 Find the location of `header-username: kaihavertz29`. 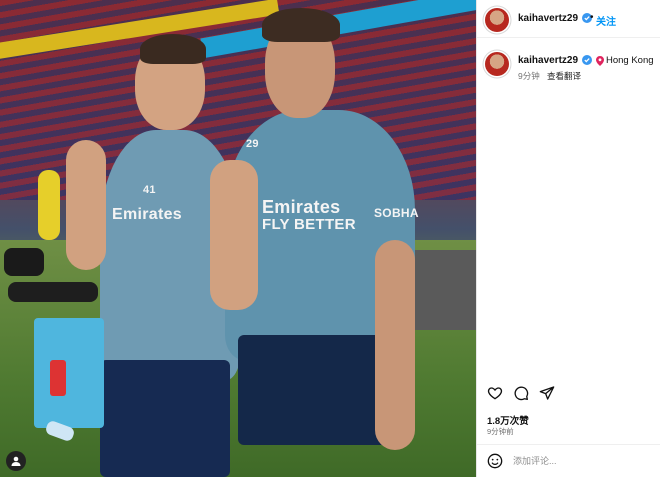

header-username: kaihavertz29 is located at coordinates (548, 18).